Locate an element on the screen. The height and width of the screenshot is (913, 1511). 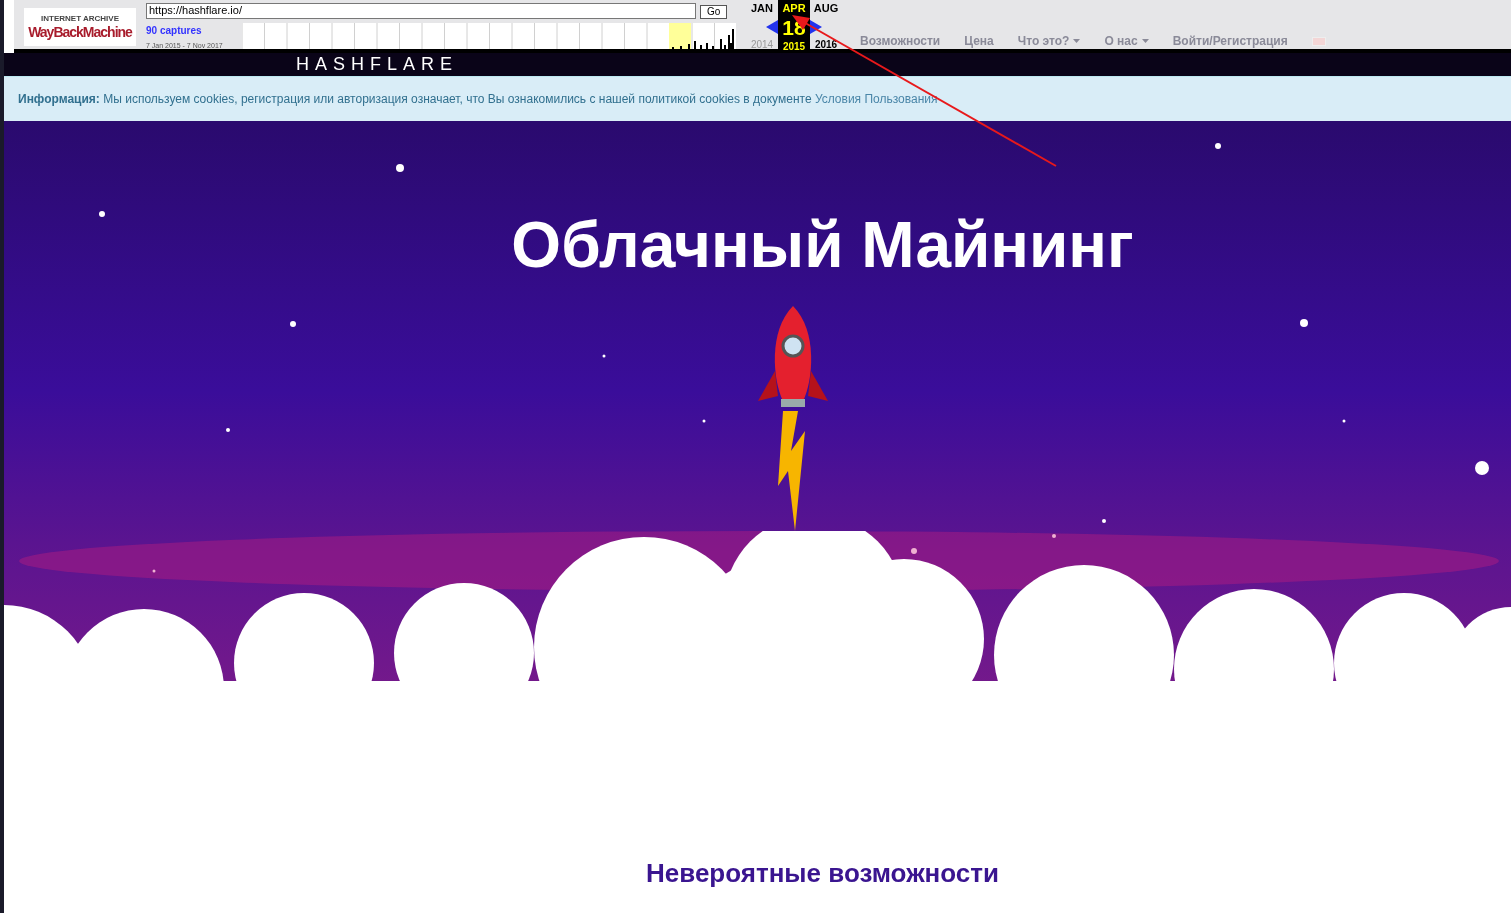
site-logo: HASHFLARE is located at coordinates (377, 65).